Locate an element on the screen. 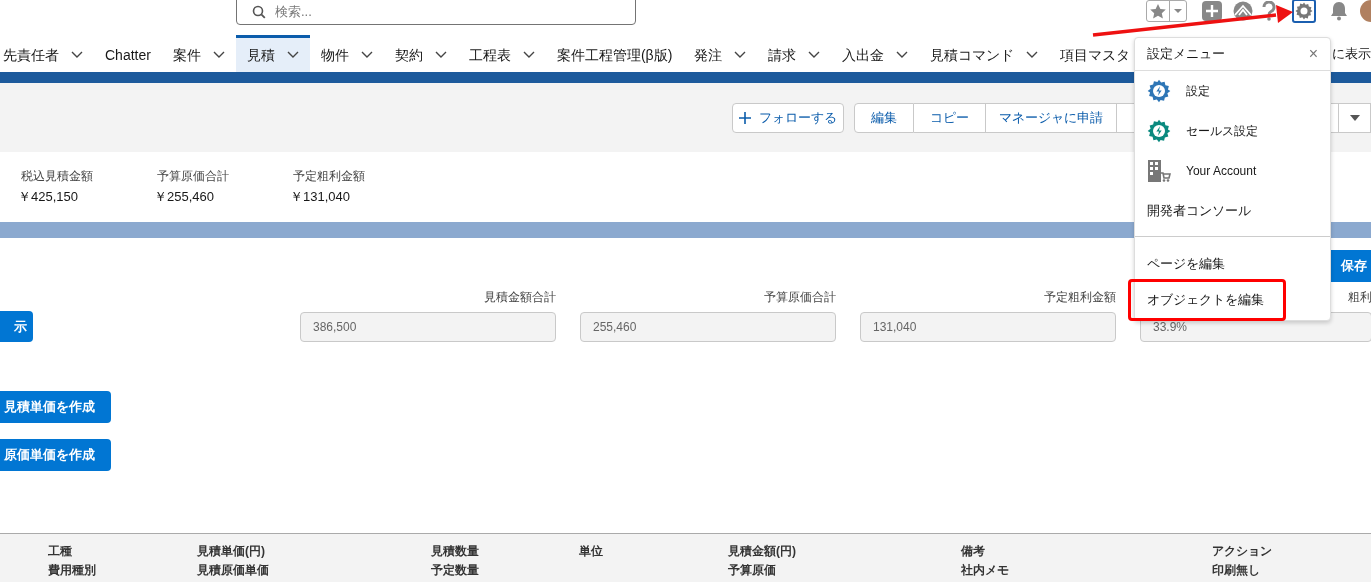 Image resolution: width=1371 pixels, height=582 pixels. nav-tab: 工程表 is located at coordinates (501, 53).